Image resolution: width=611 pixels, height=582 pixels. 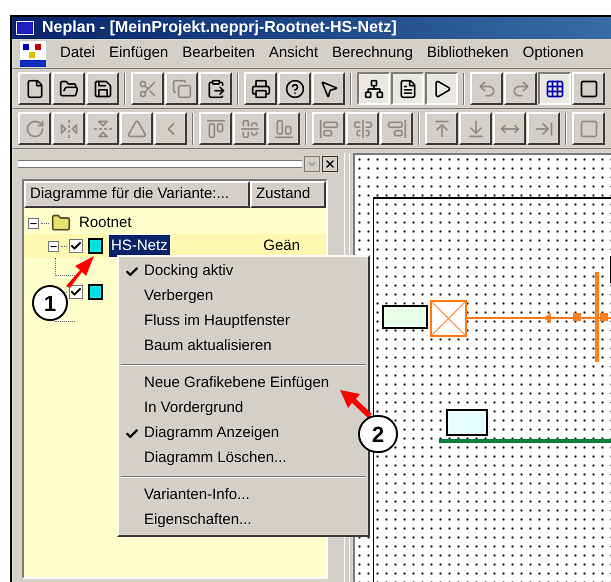 What do you see at coordinates (206, 321) in the screenshot?
I see `menu-item: Fluss im Hauptfenster` at bounding box center [206, 321].